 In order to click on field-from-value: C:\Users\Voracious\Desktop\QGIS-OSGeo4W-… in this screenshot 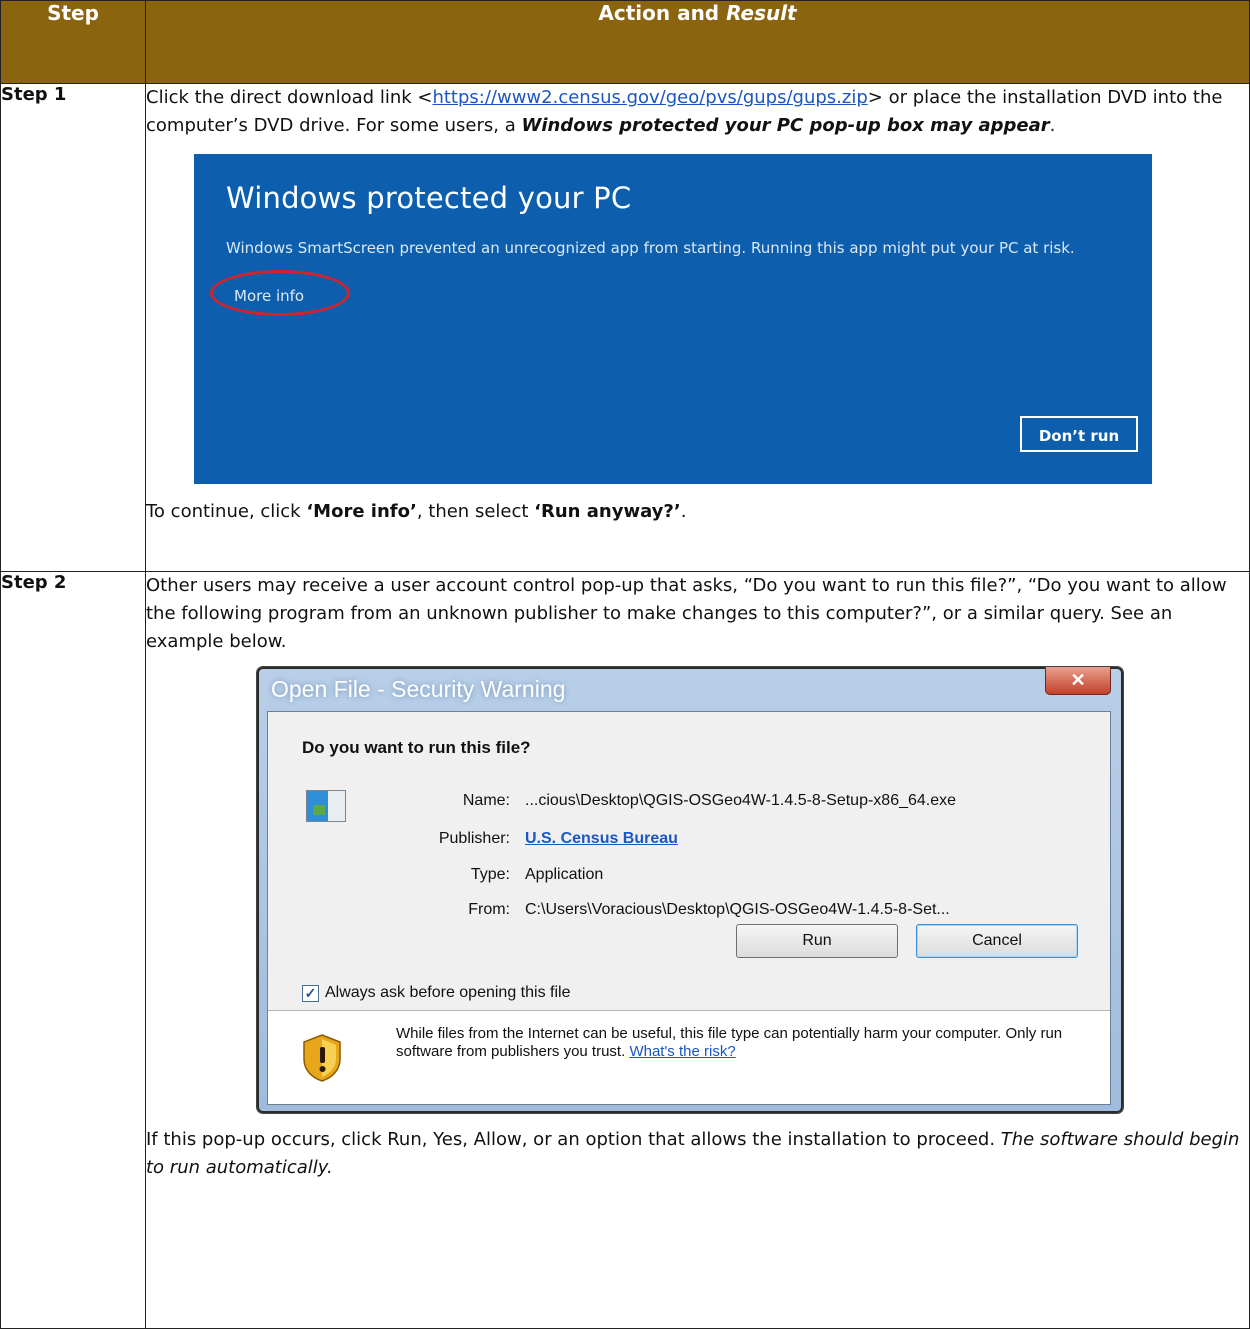, I will do `click(737, 909)`.